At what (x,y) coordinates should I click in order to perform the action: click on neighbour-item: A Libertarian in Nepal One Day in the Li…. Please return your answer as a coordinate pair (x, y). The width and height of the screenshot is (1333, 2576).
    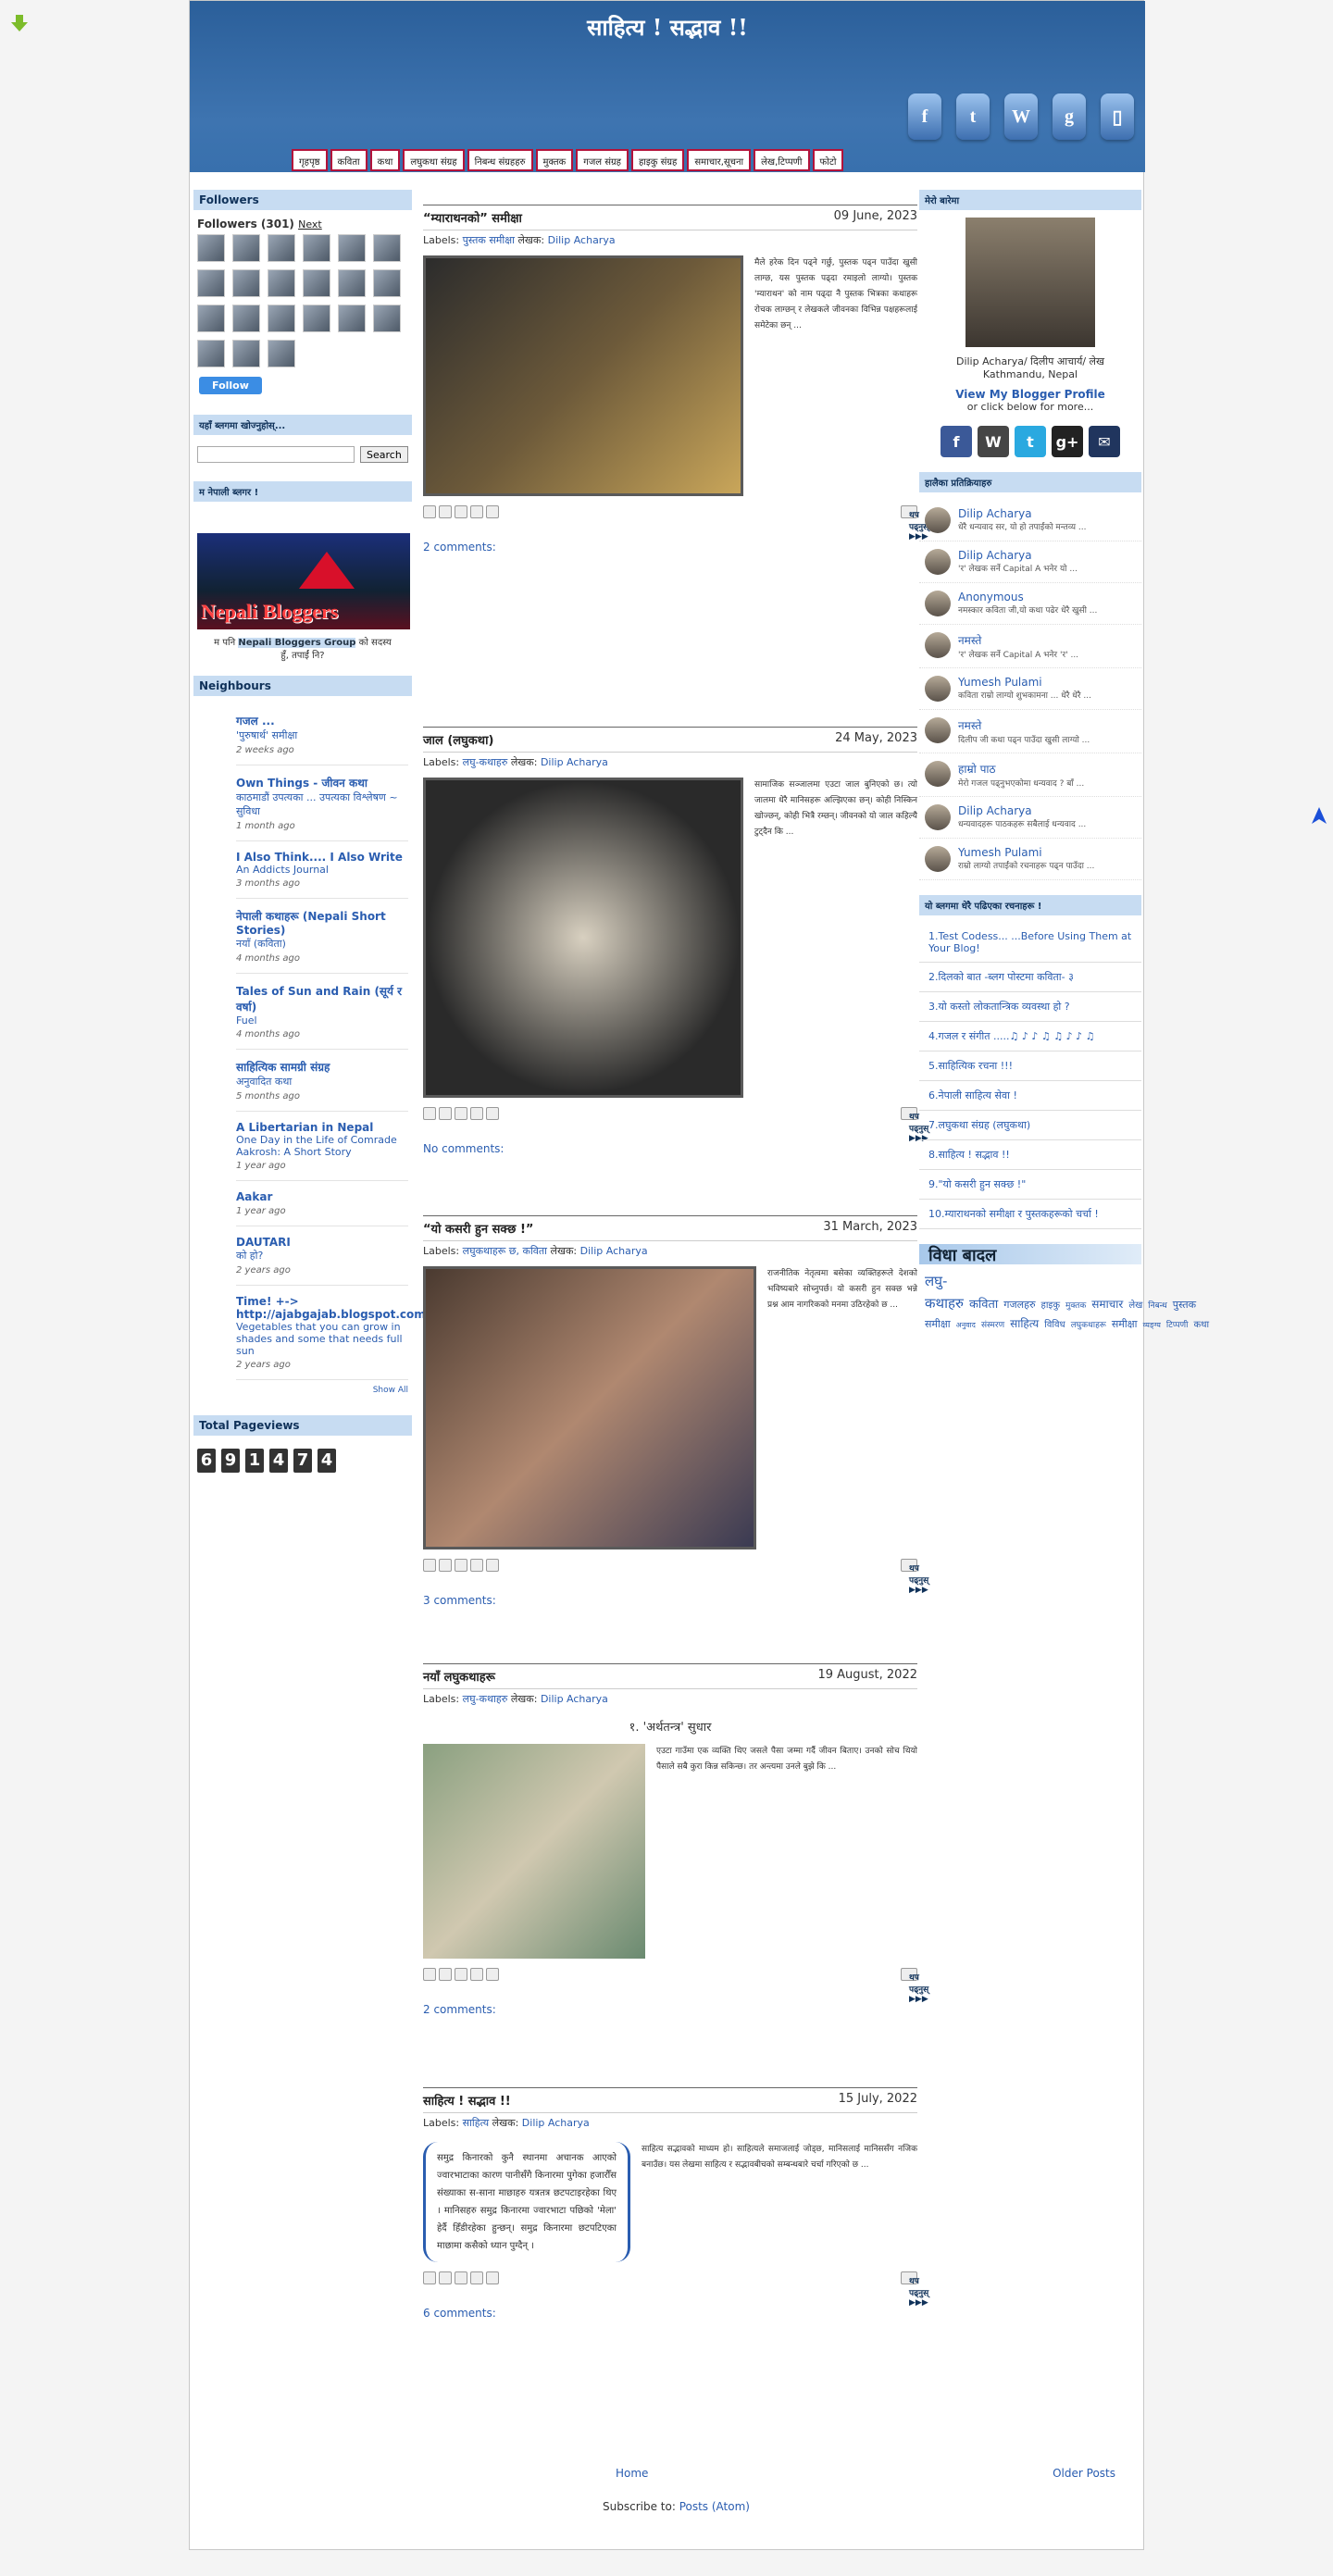
    Looking at the image, I should click on (322, 1146).